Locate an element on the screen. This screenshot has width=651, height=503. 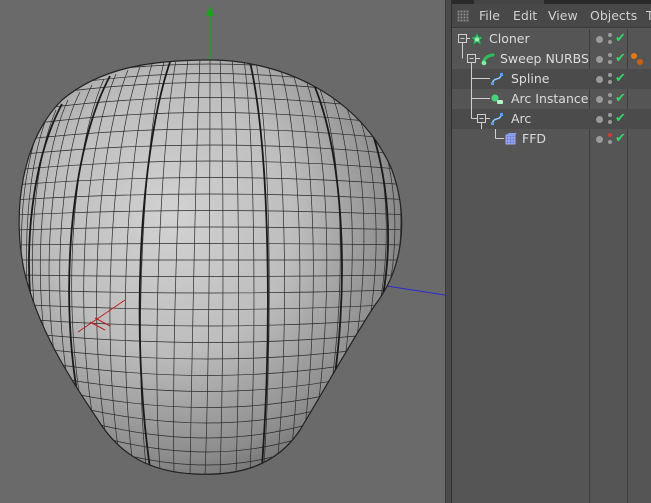
object-row-sweep-nurbs: Sweep NURBS ✔ is located at coordinates (551, 59).